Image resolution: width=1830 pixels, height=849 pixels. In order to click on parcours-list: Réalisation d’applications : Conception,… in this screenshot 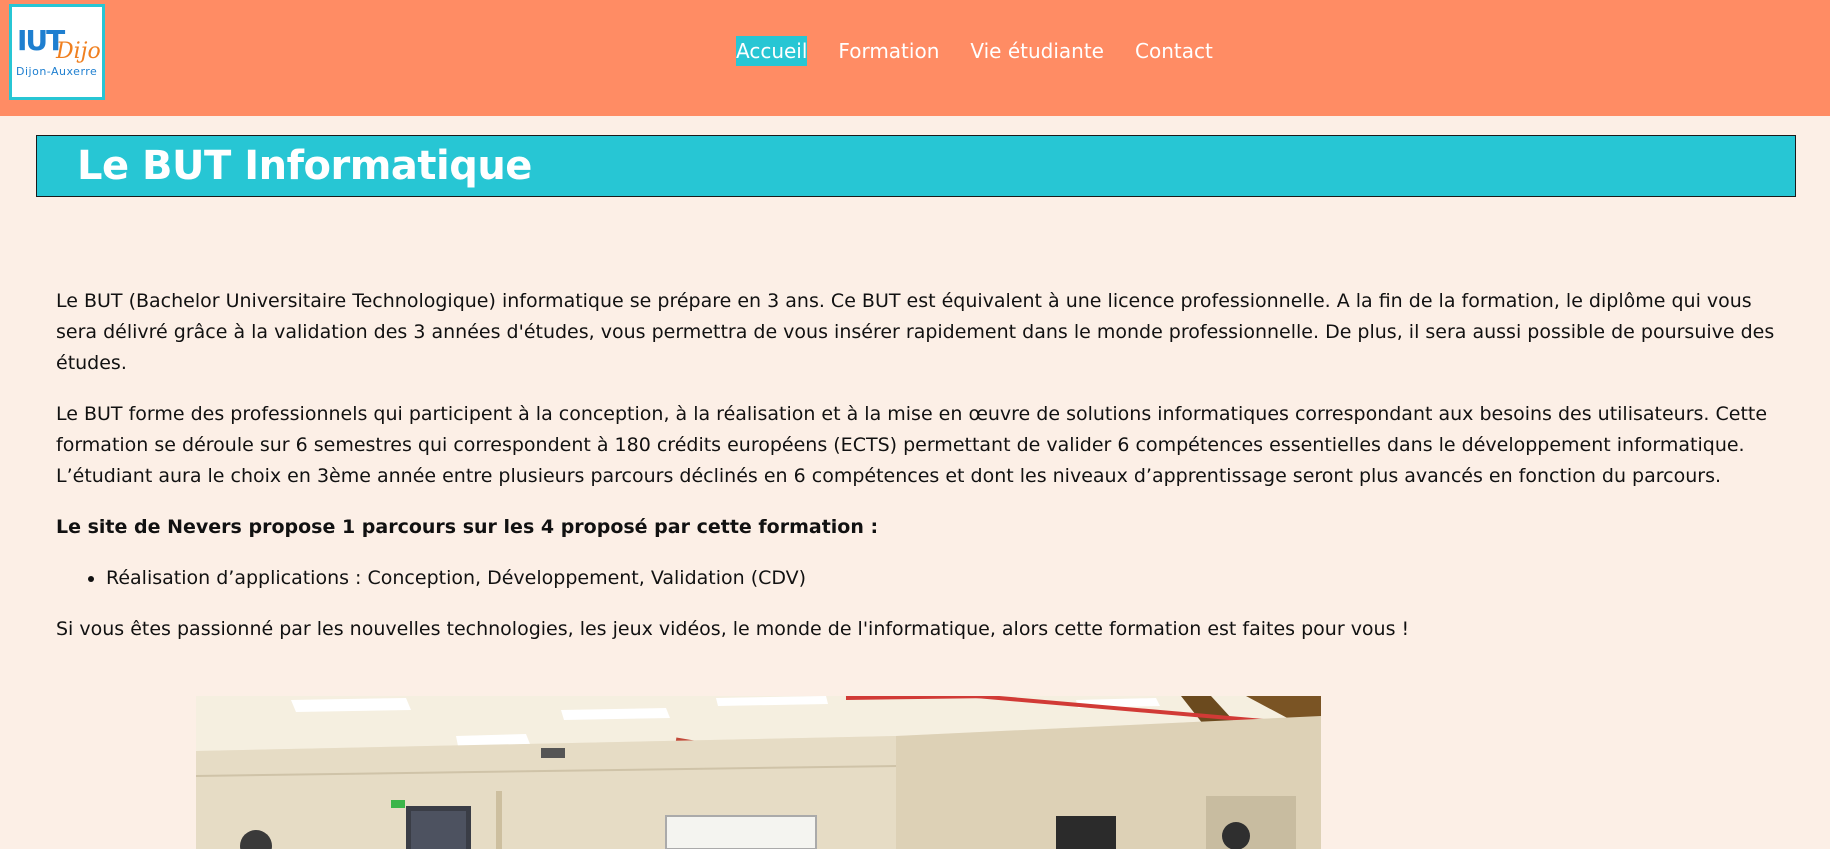, I will do `click(916, 578)`.